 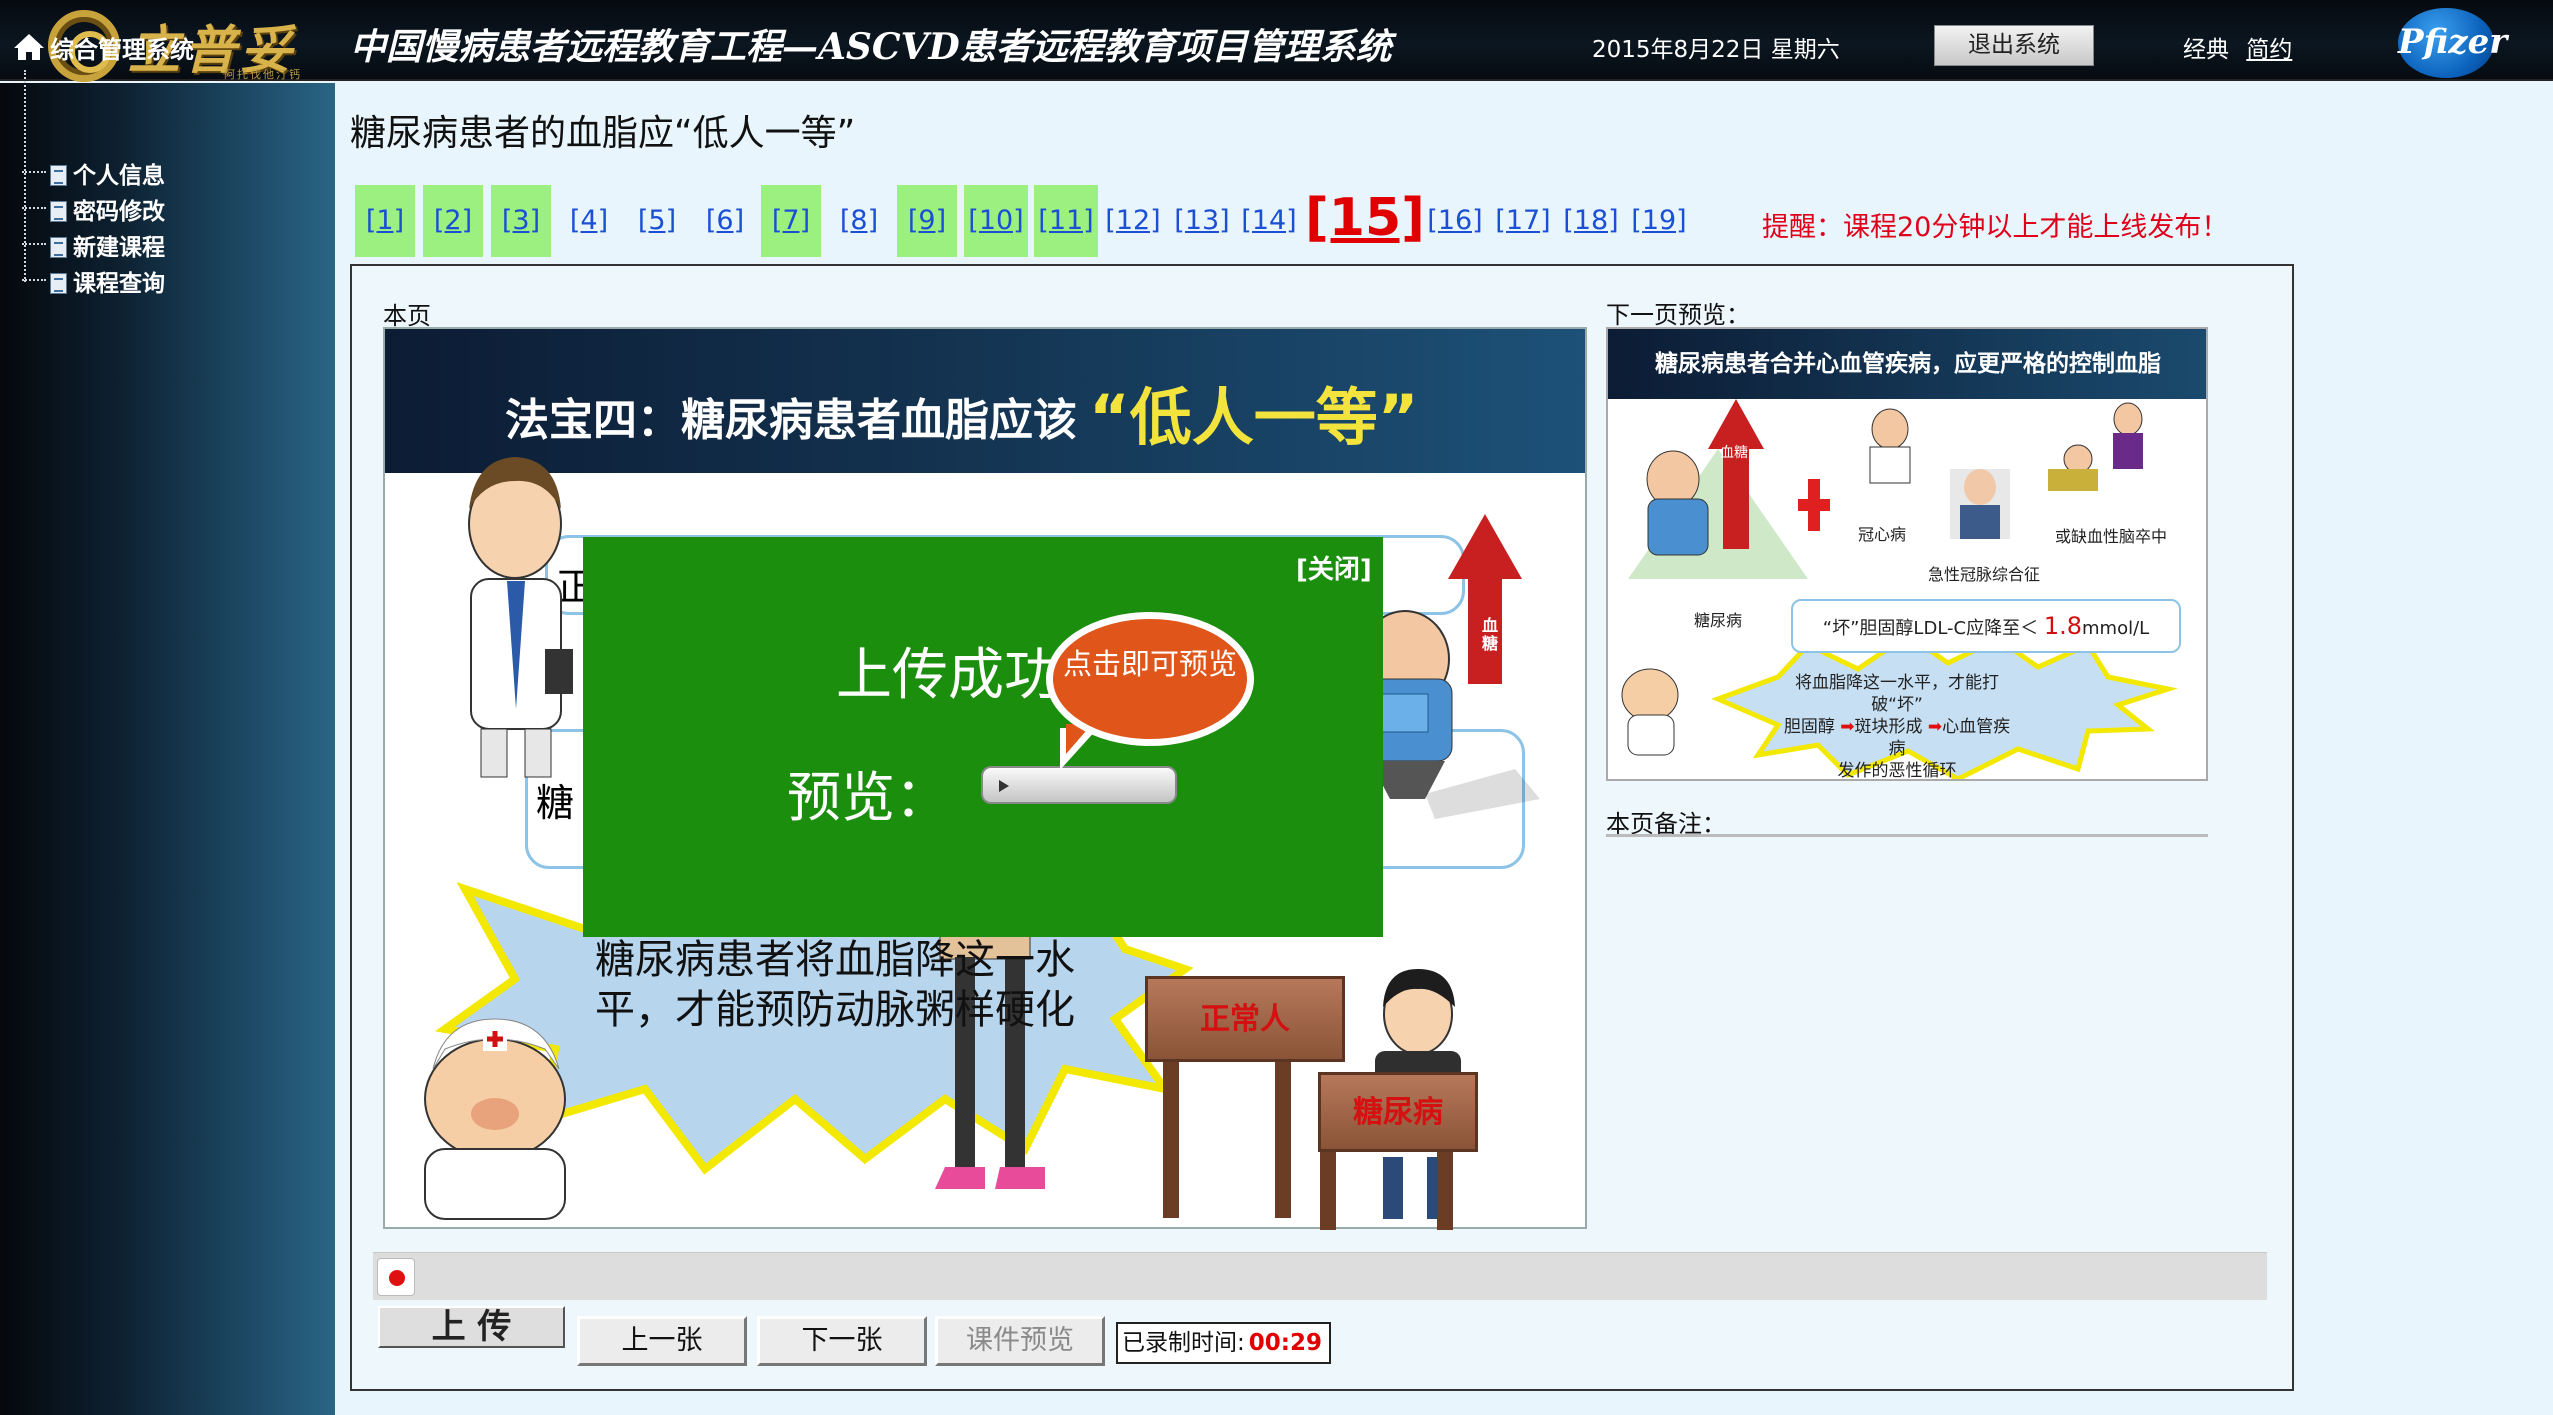 I want to click on next-star-line1: 将血脂降这一水平，才能打破“坏”, so click(x=1897, y=694).